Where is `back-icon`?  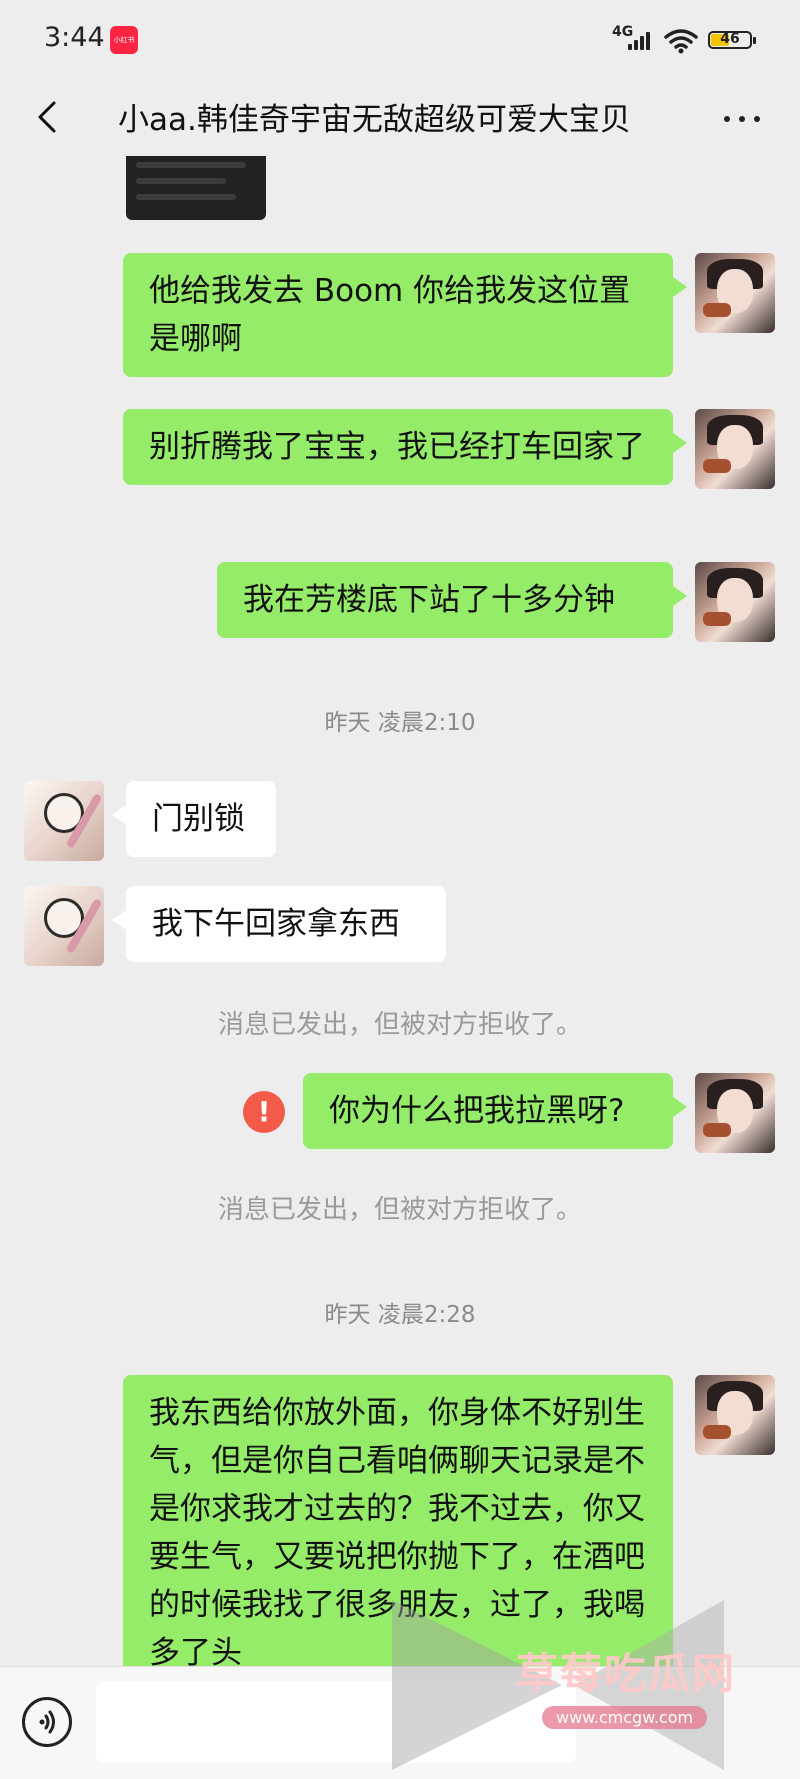 back-icon is located at coordinates (50, 117).